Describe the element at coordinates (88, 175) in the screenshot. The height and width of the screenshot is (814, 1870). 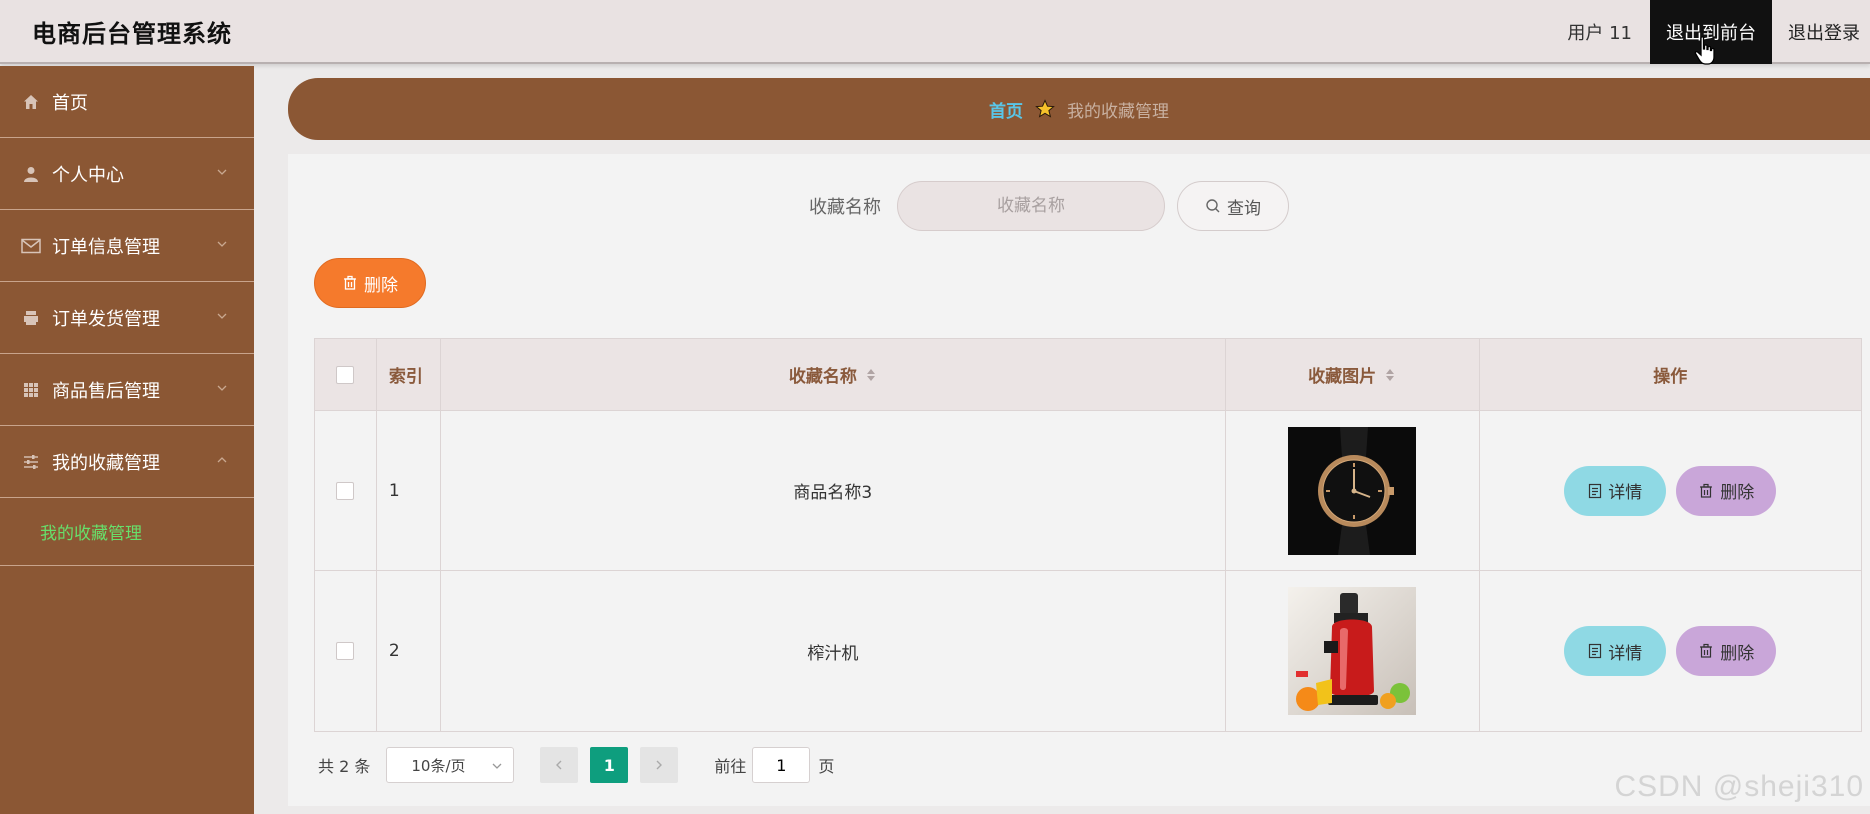
I see `sidebar-item-label: 个人中心` at that location.